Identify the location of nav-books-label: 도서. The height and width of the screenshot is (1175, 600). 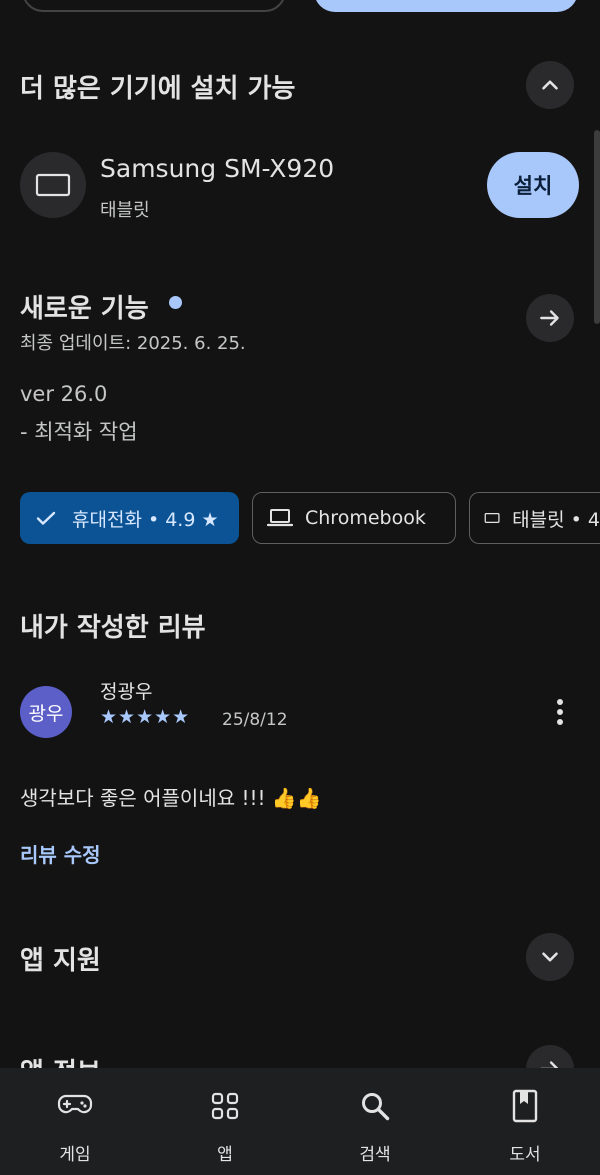
(525, 1155).